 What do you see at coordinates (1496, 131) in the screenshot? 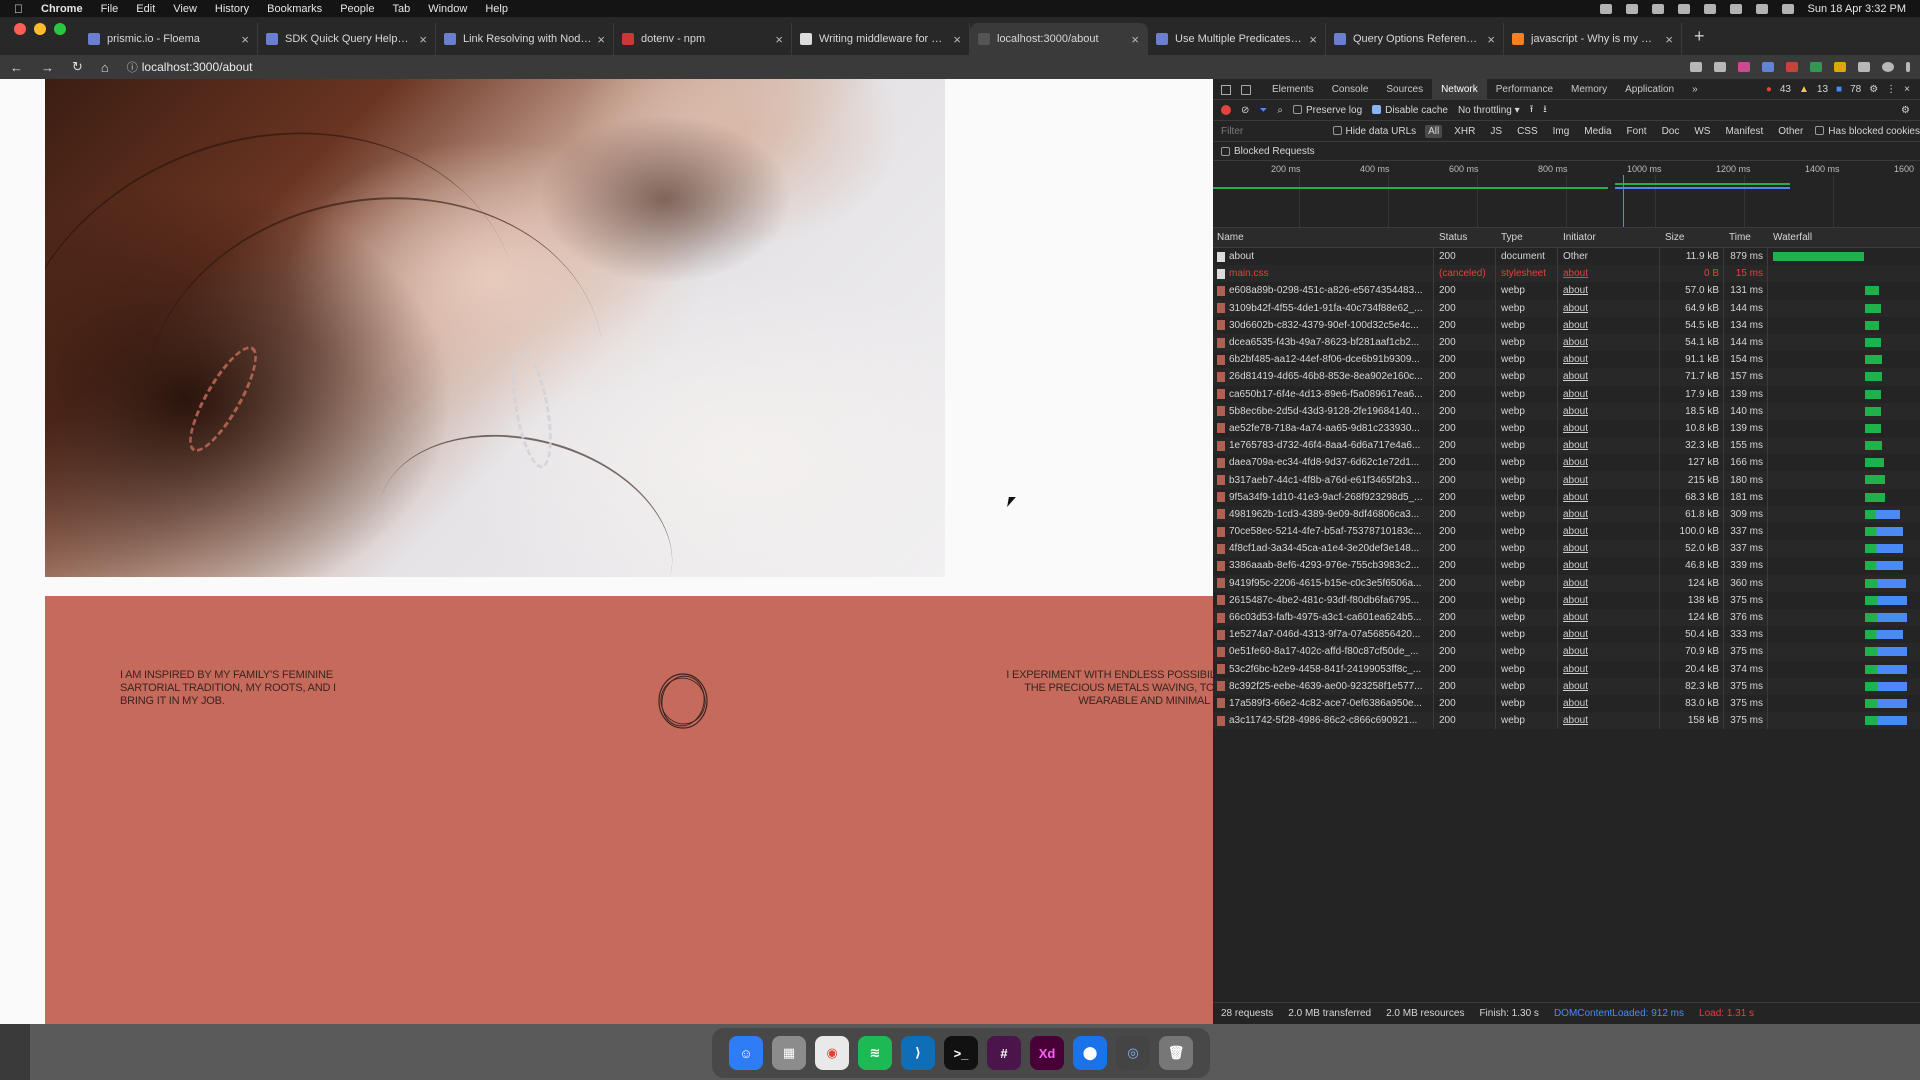
I see `filter-js: JS` at bounding box center [1496, 131].